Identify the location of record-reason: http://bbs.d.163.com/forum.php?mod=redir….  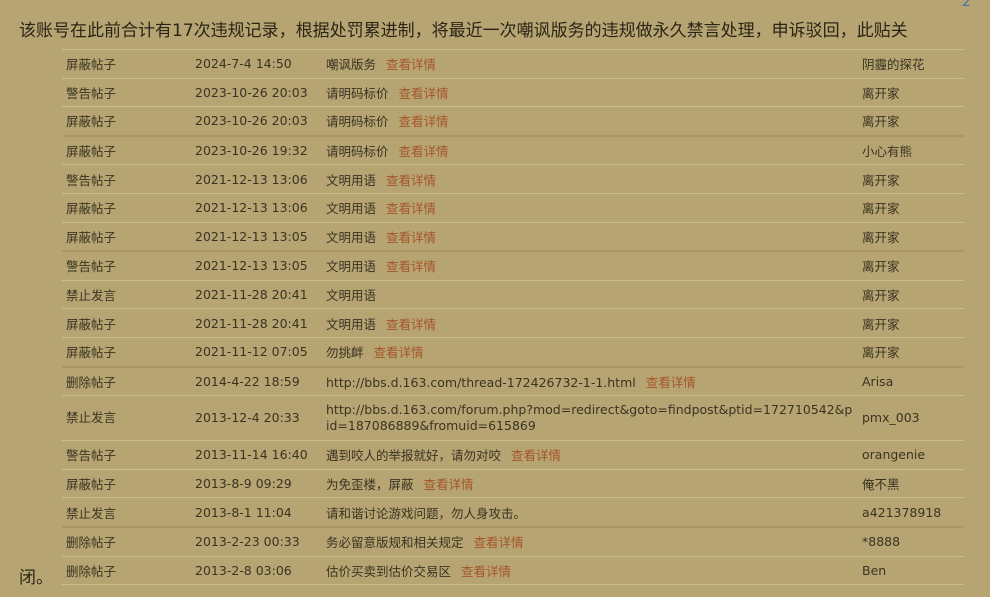
(589, 418).